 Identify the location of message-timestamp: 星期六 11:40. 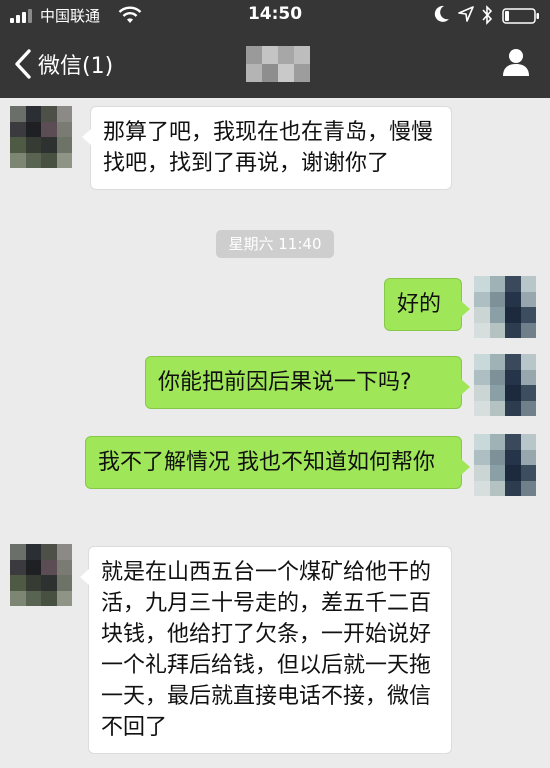
(275, 244).